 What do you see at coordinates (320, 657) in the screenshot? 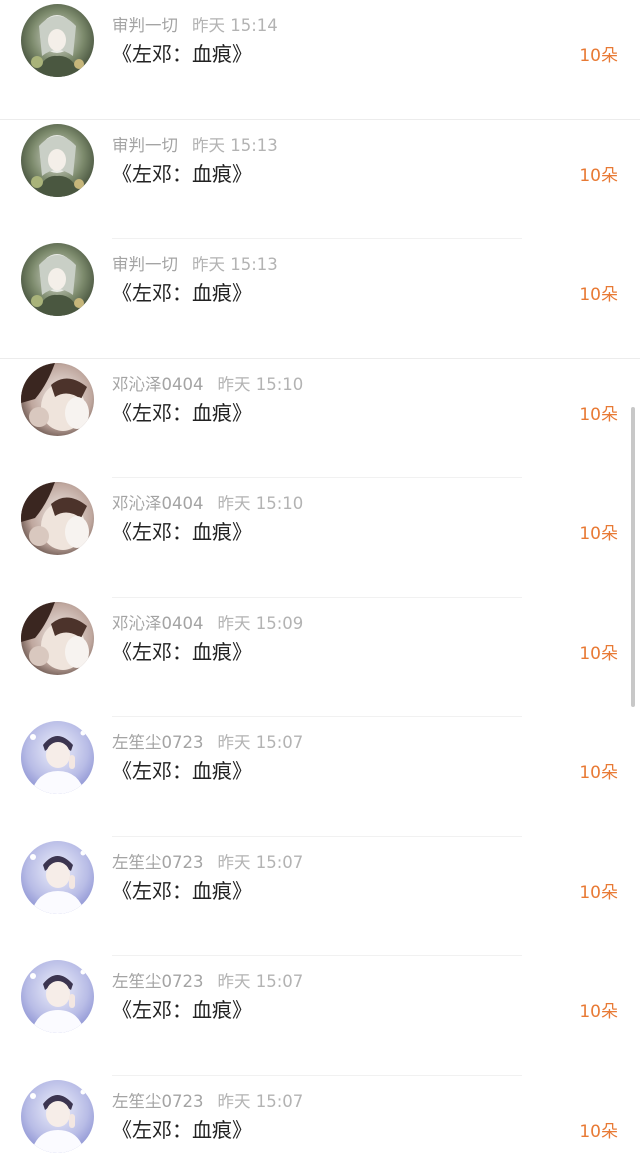
I see `list-item: 邓沁泽0404 昨天 15:09 《左邓：血痕》 10朵` at bounding box center [320, 657].